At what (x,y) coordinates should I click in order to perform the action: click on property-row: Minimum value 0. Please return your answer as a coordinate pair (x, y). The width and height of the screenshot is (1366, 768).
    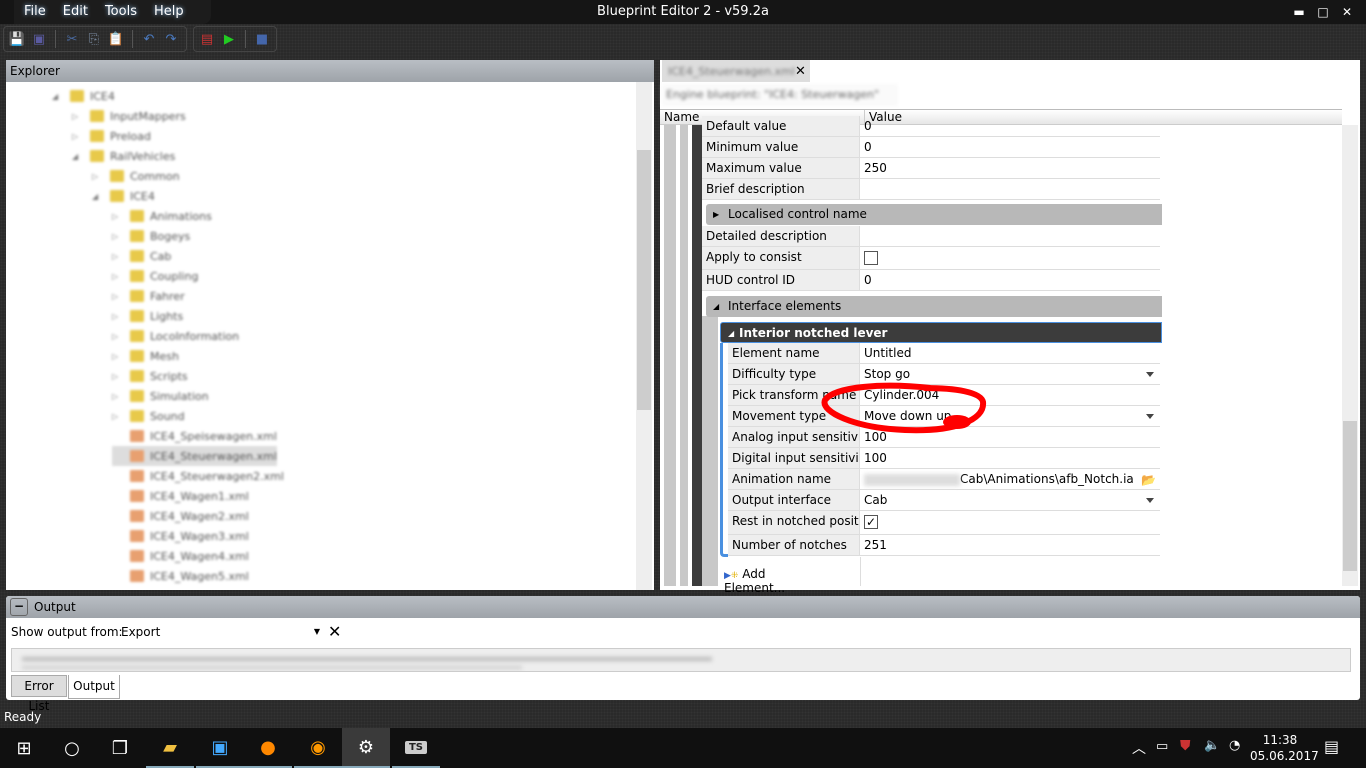
    Looking at the image, I should click on (931, 147).